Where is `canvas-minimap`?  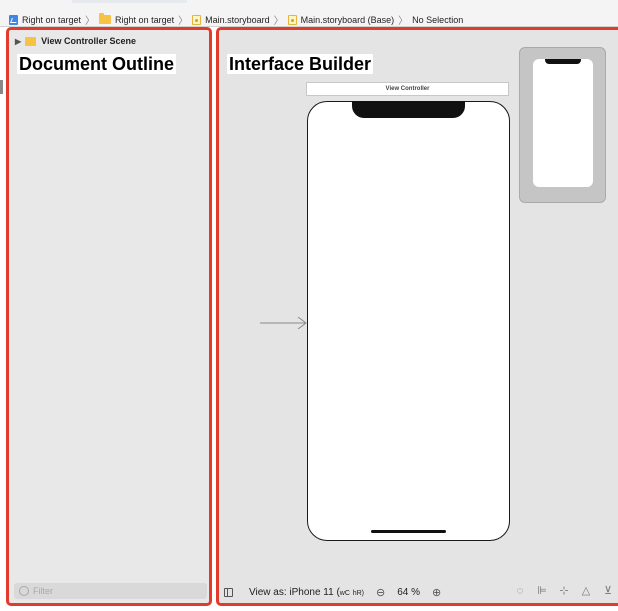
canvas-minimap is located at coordinates (562, 125).